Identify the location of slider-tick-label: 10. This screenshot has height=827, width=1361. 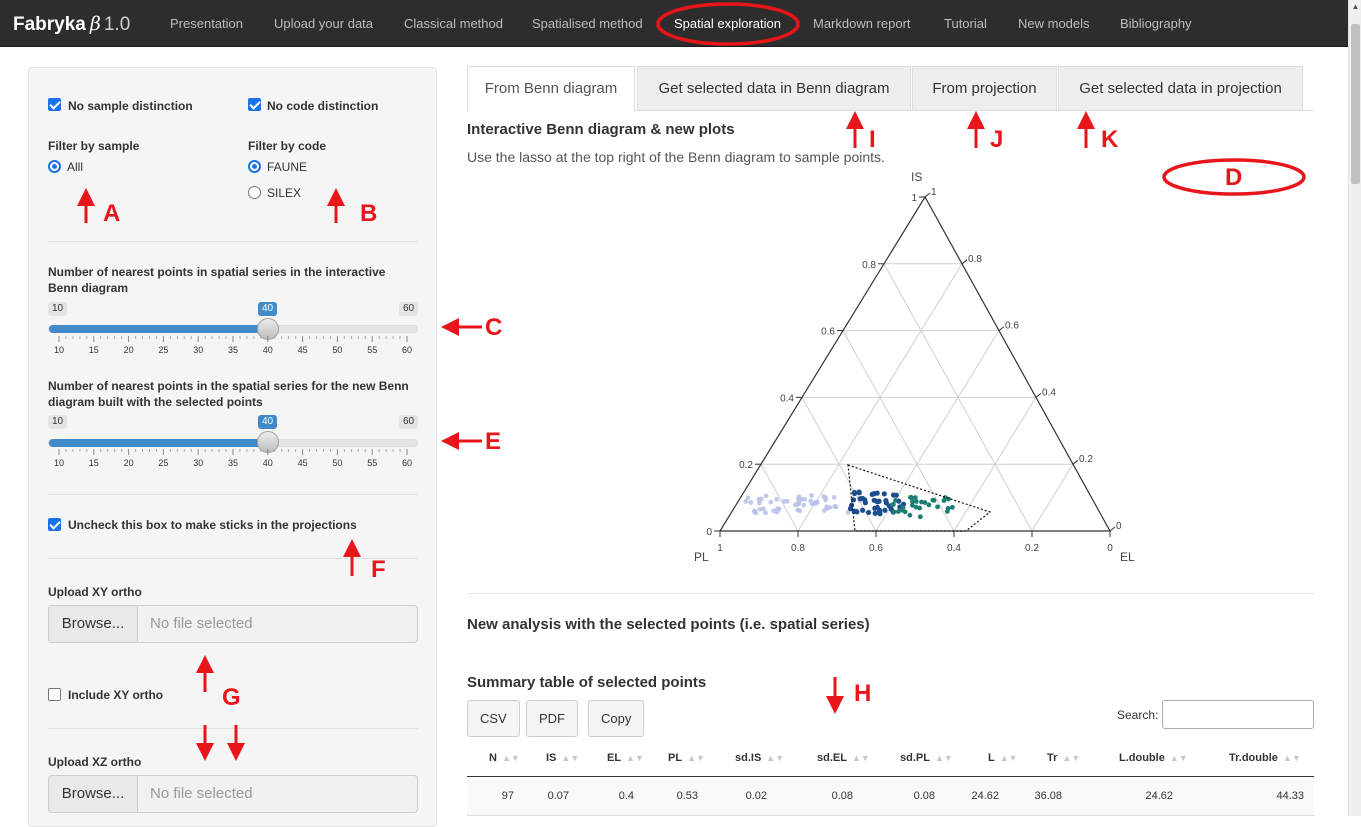
(59, 463).